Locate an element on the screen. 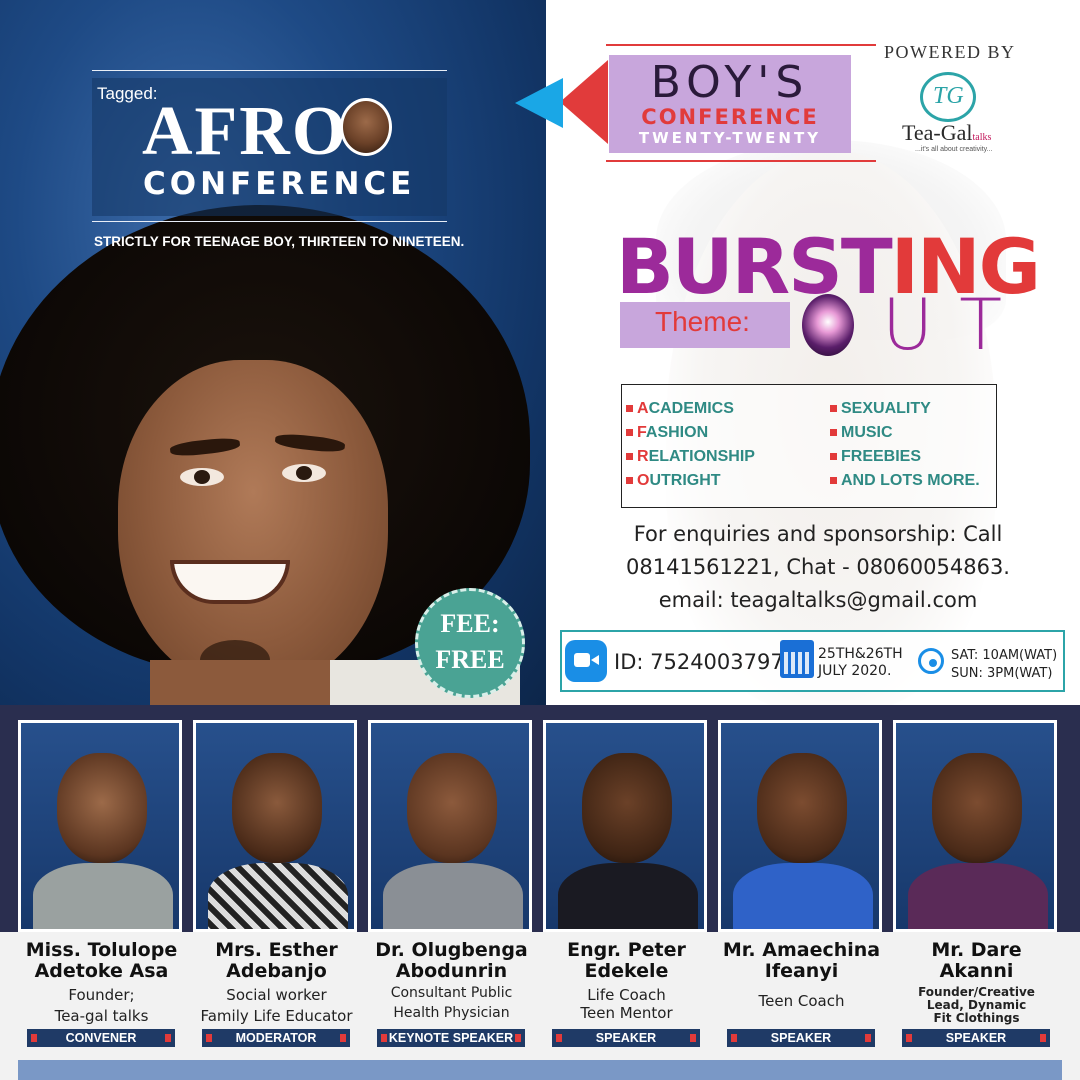  fee-label: FEE: is located at coordinates (470, 623).